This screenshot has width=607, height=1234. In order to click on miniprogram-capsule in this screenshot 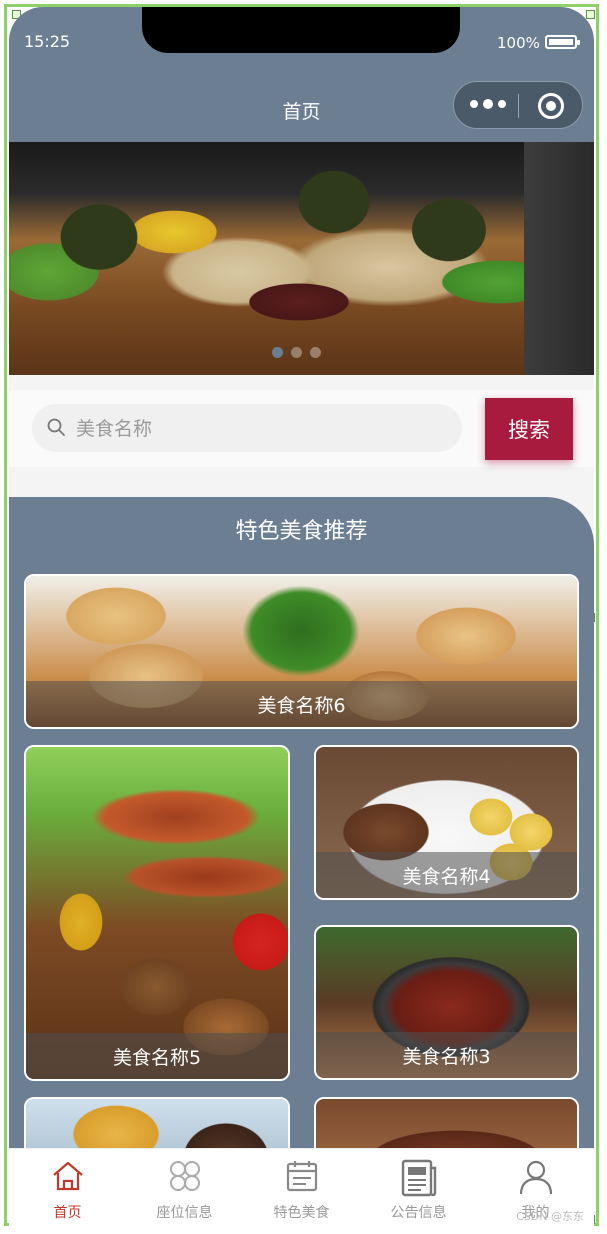, I will do `click(518, 105)`.